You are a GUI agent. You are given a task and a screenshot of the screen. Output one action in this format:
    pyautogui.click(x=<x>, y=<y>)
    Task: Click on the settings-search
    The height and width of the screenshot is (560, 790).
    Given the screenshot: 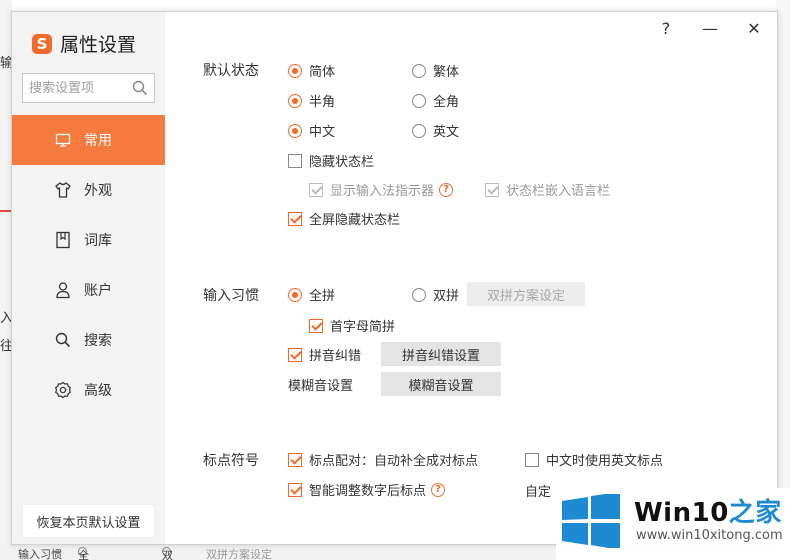 What is the action you would take?
    pyautogui.click(x=88, y=88)
    